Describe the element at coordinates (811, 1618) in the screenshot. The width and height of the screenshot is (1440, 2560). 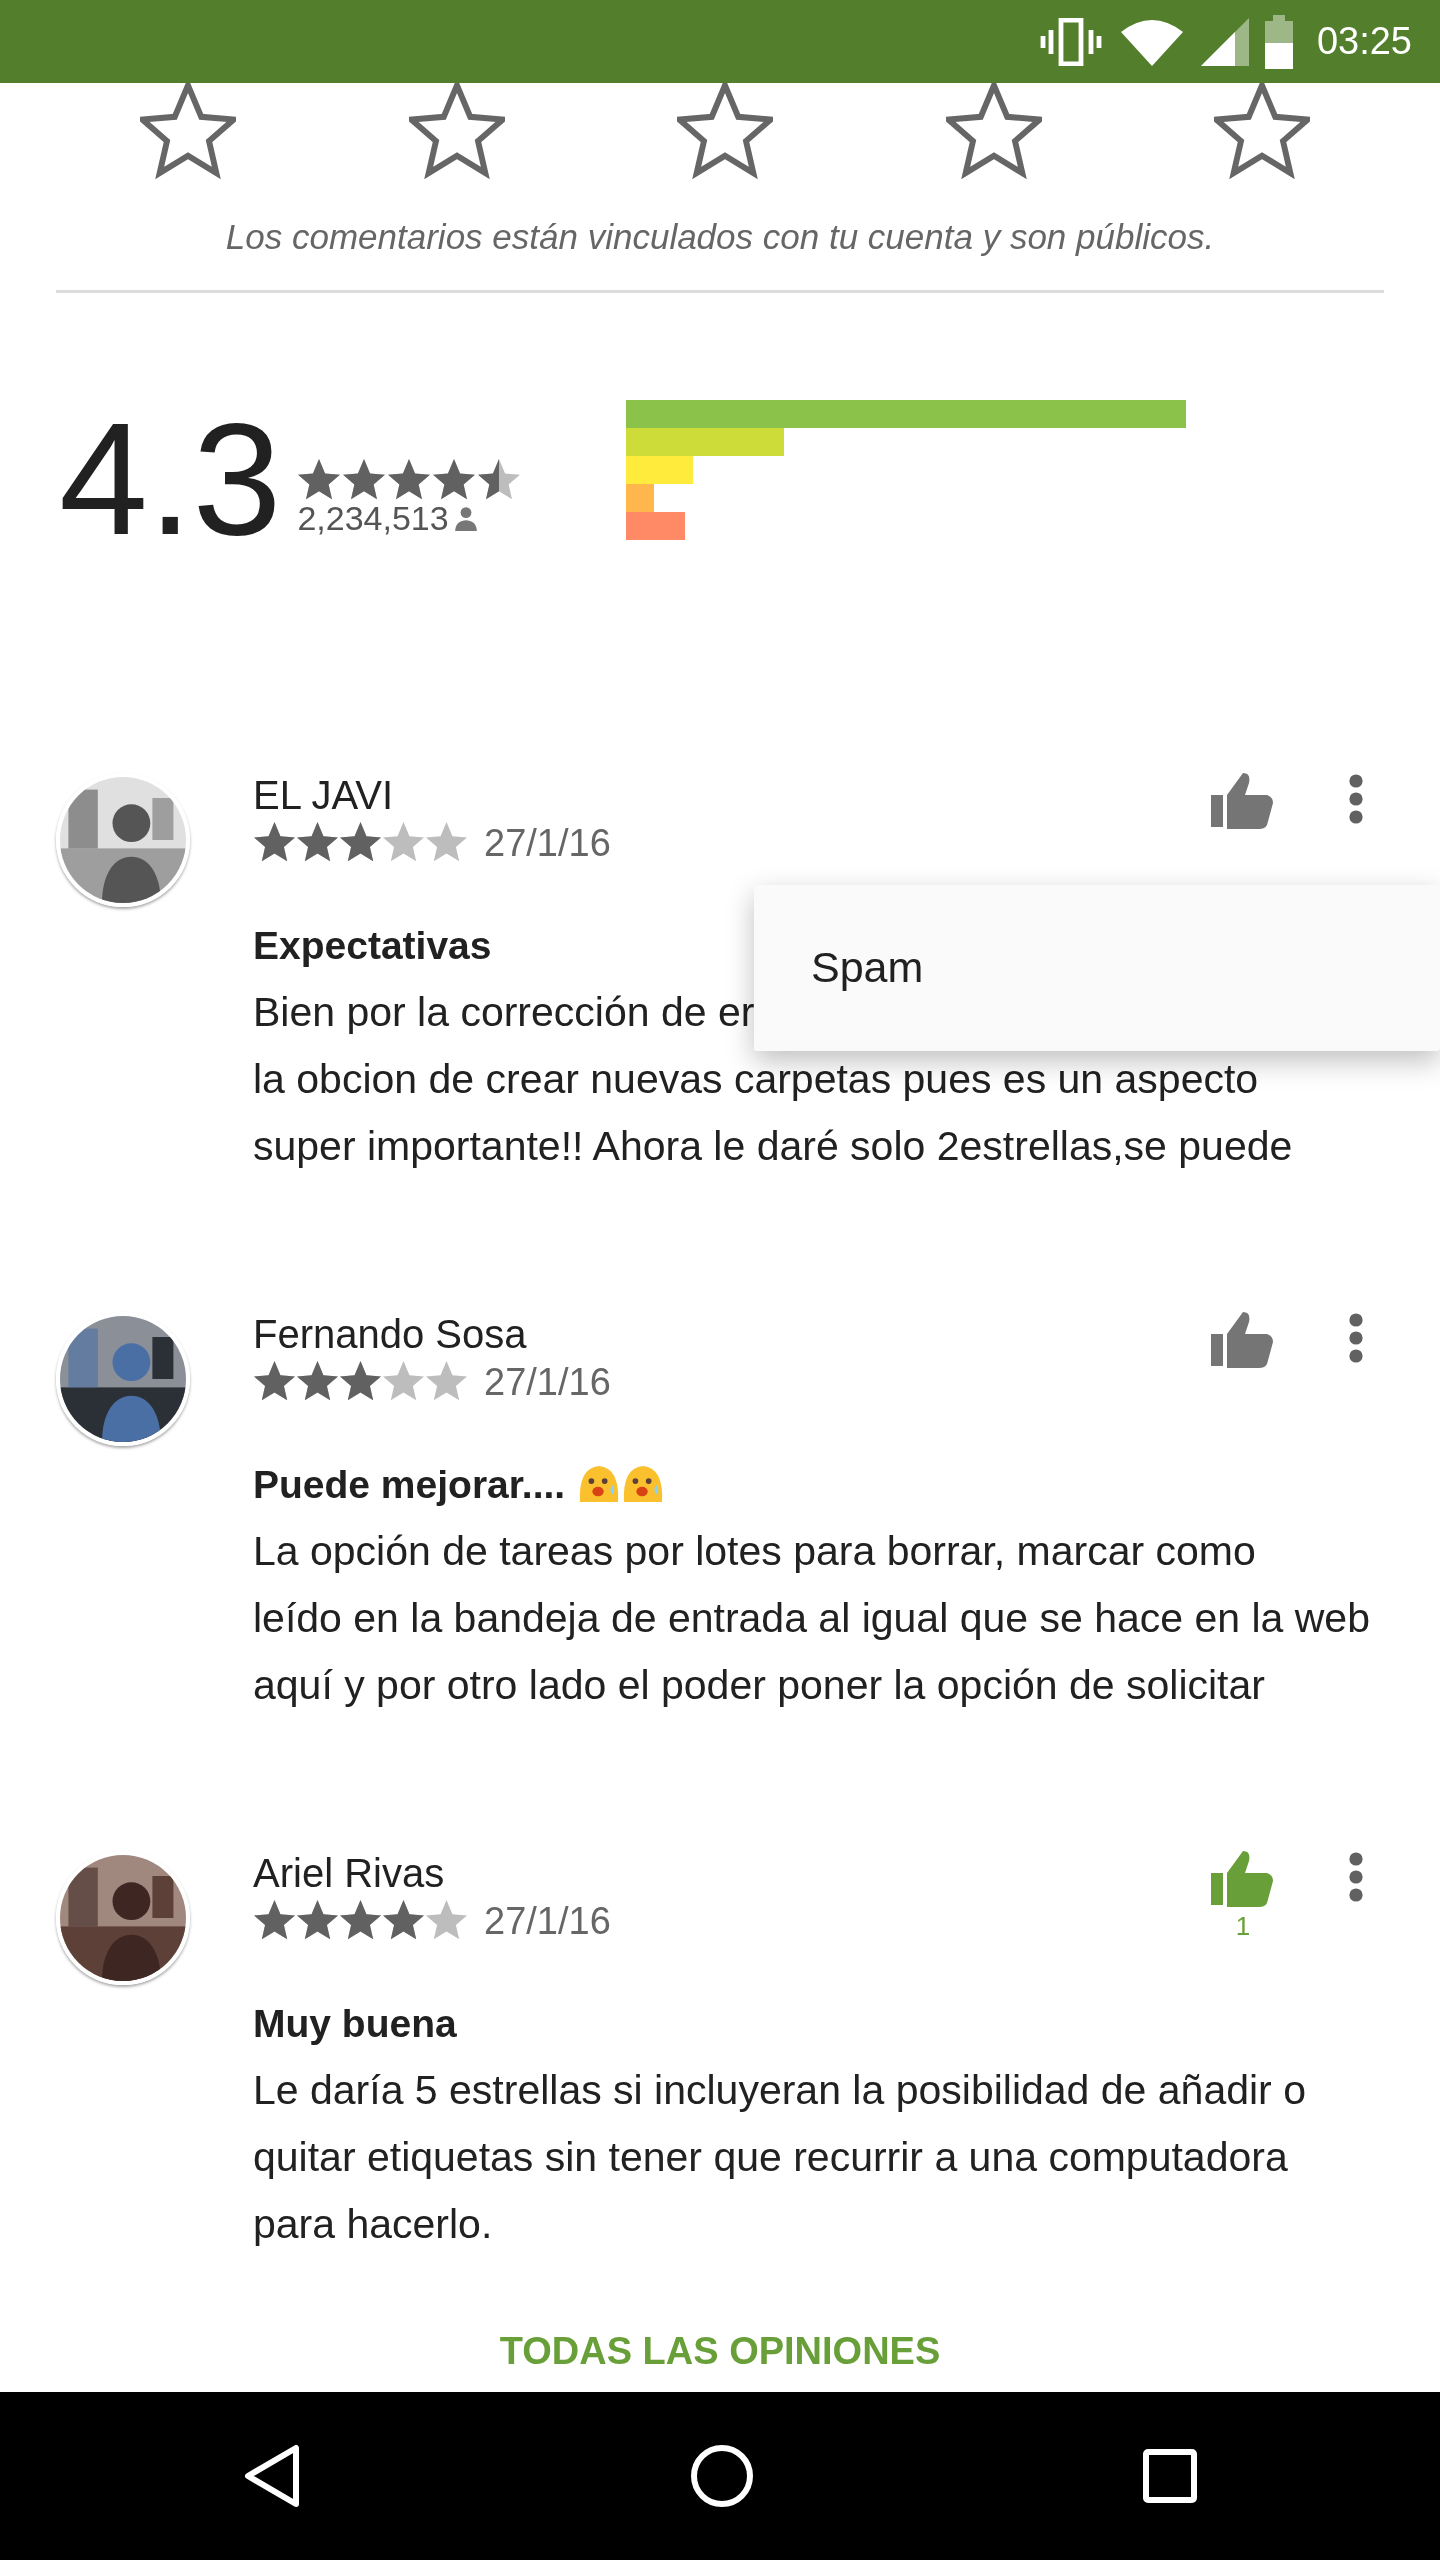
I see `review-text-line: leído en la bandeja de entrada al igual que se hace en la web` at that location.